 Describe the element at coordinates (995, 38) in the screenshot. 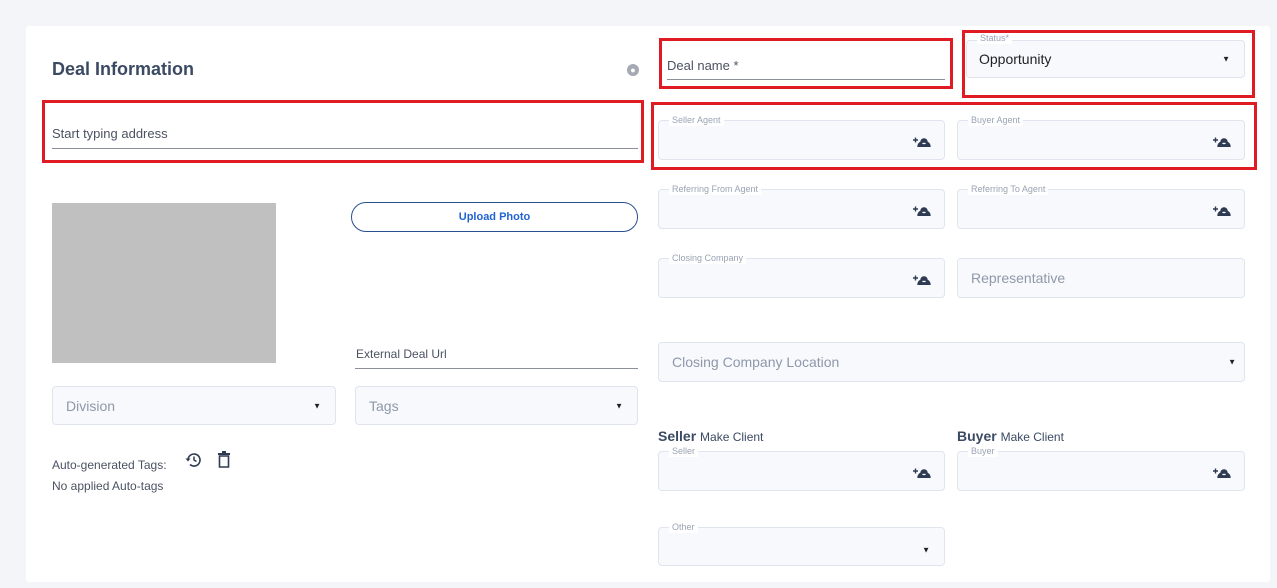

I see `status-legend: Status*` at that location.